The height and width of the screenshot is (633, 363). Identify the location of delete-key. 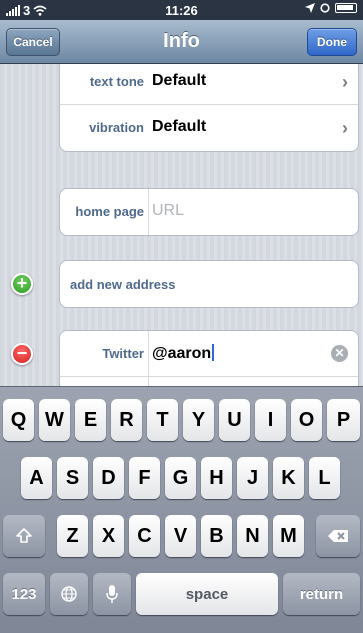
(338, 536).